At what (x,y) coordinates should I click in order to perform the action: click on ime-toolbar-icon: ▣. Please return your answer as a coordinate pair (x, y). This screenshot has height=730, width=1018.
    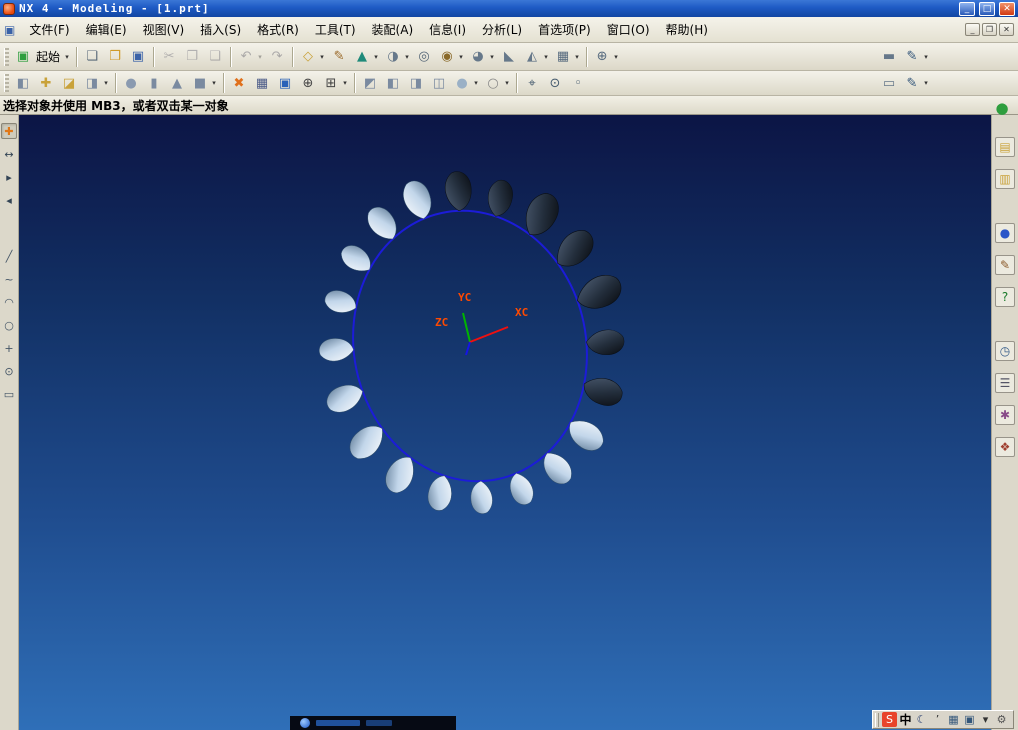
    Looking at the image, I should click on (969, 719).